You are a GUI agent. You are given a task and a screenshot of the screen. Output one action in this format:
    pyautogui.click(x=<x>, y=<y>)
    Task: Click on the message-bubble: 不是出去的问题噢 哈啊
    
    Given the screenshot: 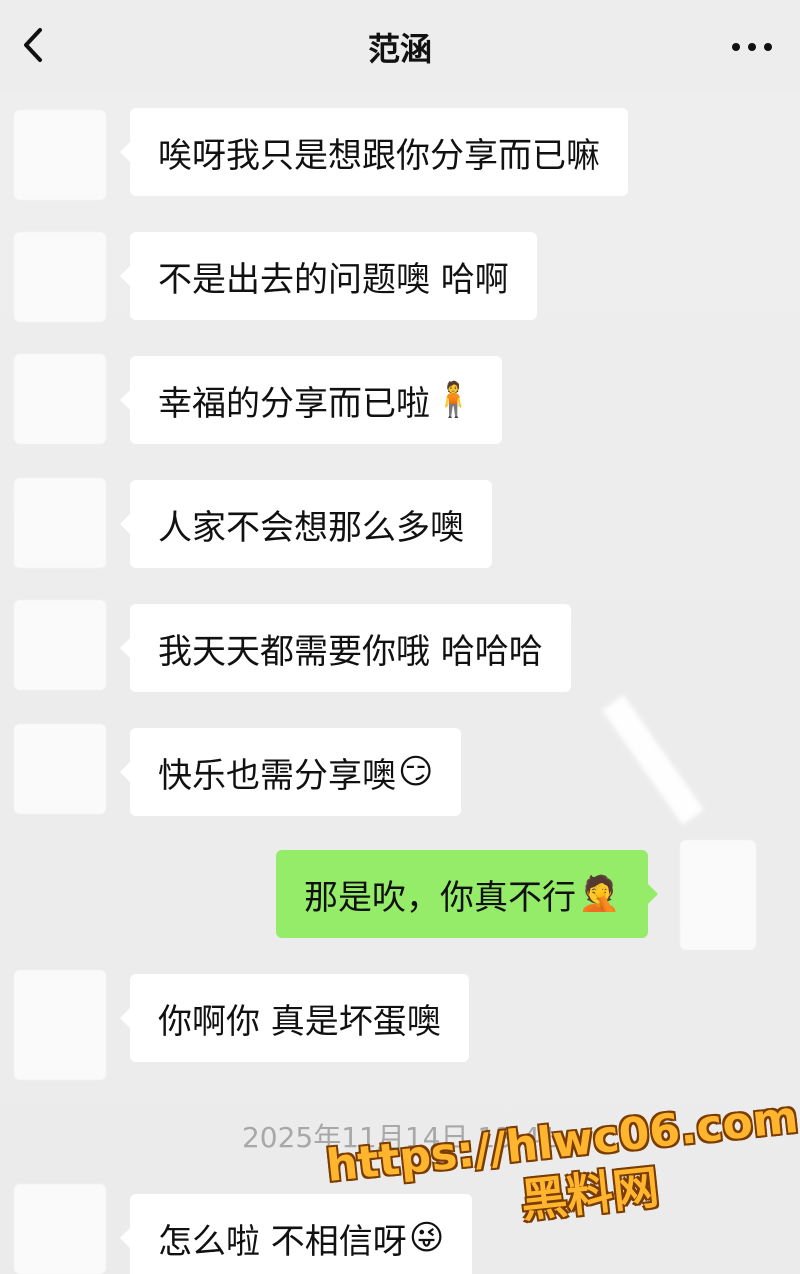 What is the action you would take?
    pyautogui.click(x=328, y=276)
    